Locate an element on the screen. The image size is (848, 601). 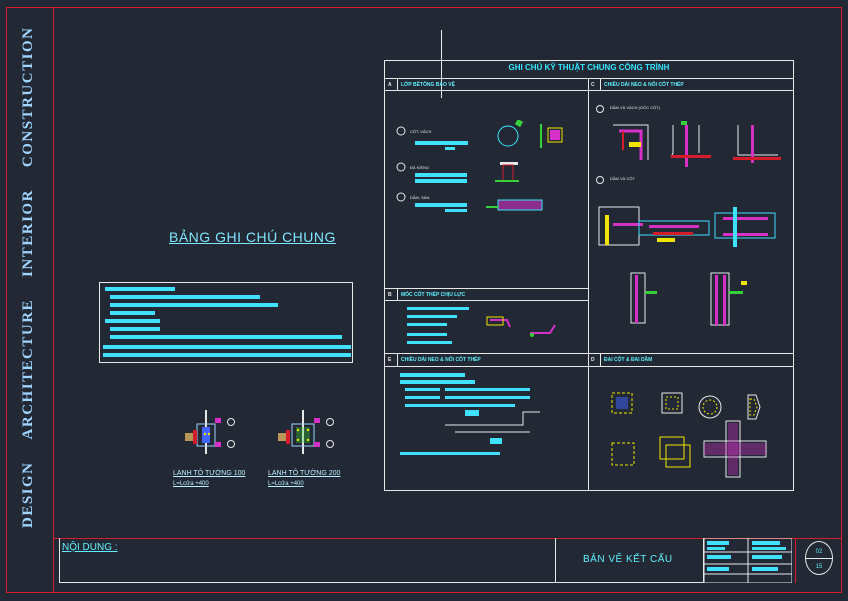
sidebar-brand: DESIGN ARCHITECTURE INTERIOR CONSTRUCTION is located at coordinates (38, 278).